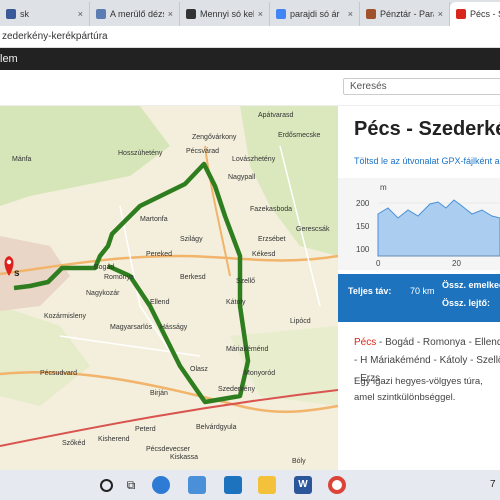  Describe the element at coordinates (250, 88) in the screenshot. I see `search-row: Keresés` at that location.